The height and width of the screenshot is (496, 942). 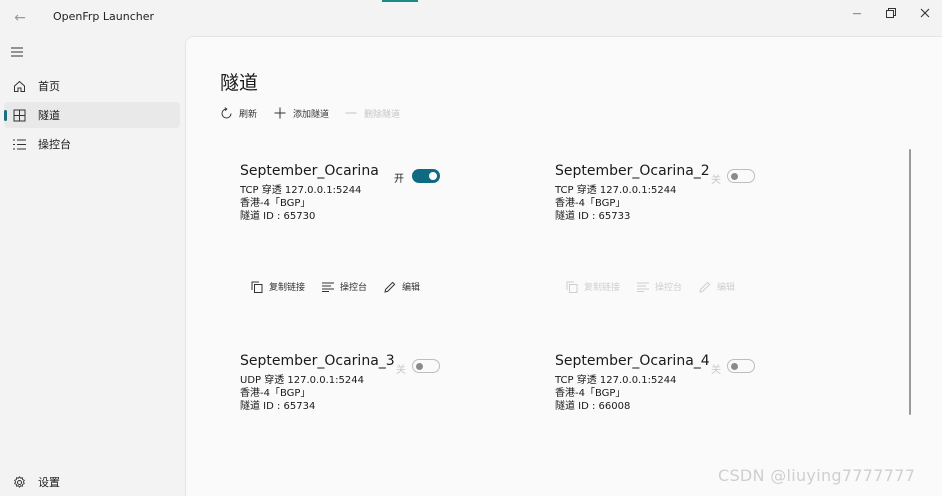 I want to click on sidebar-item-label: 操控台, so click(x=54, y=144).